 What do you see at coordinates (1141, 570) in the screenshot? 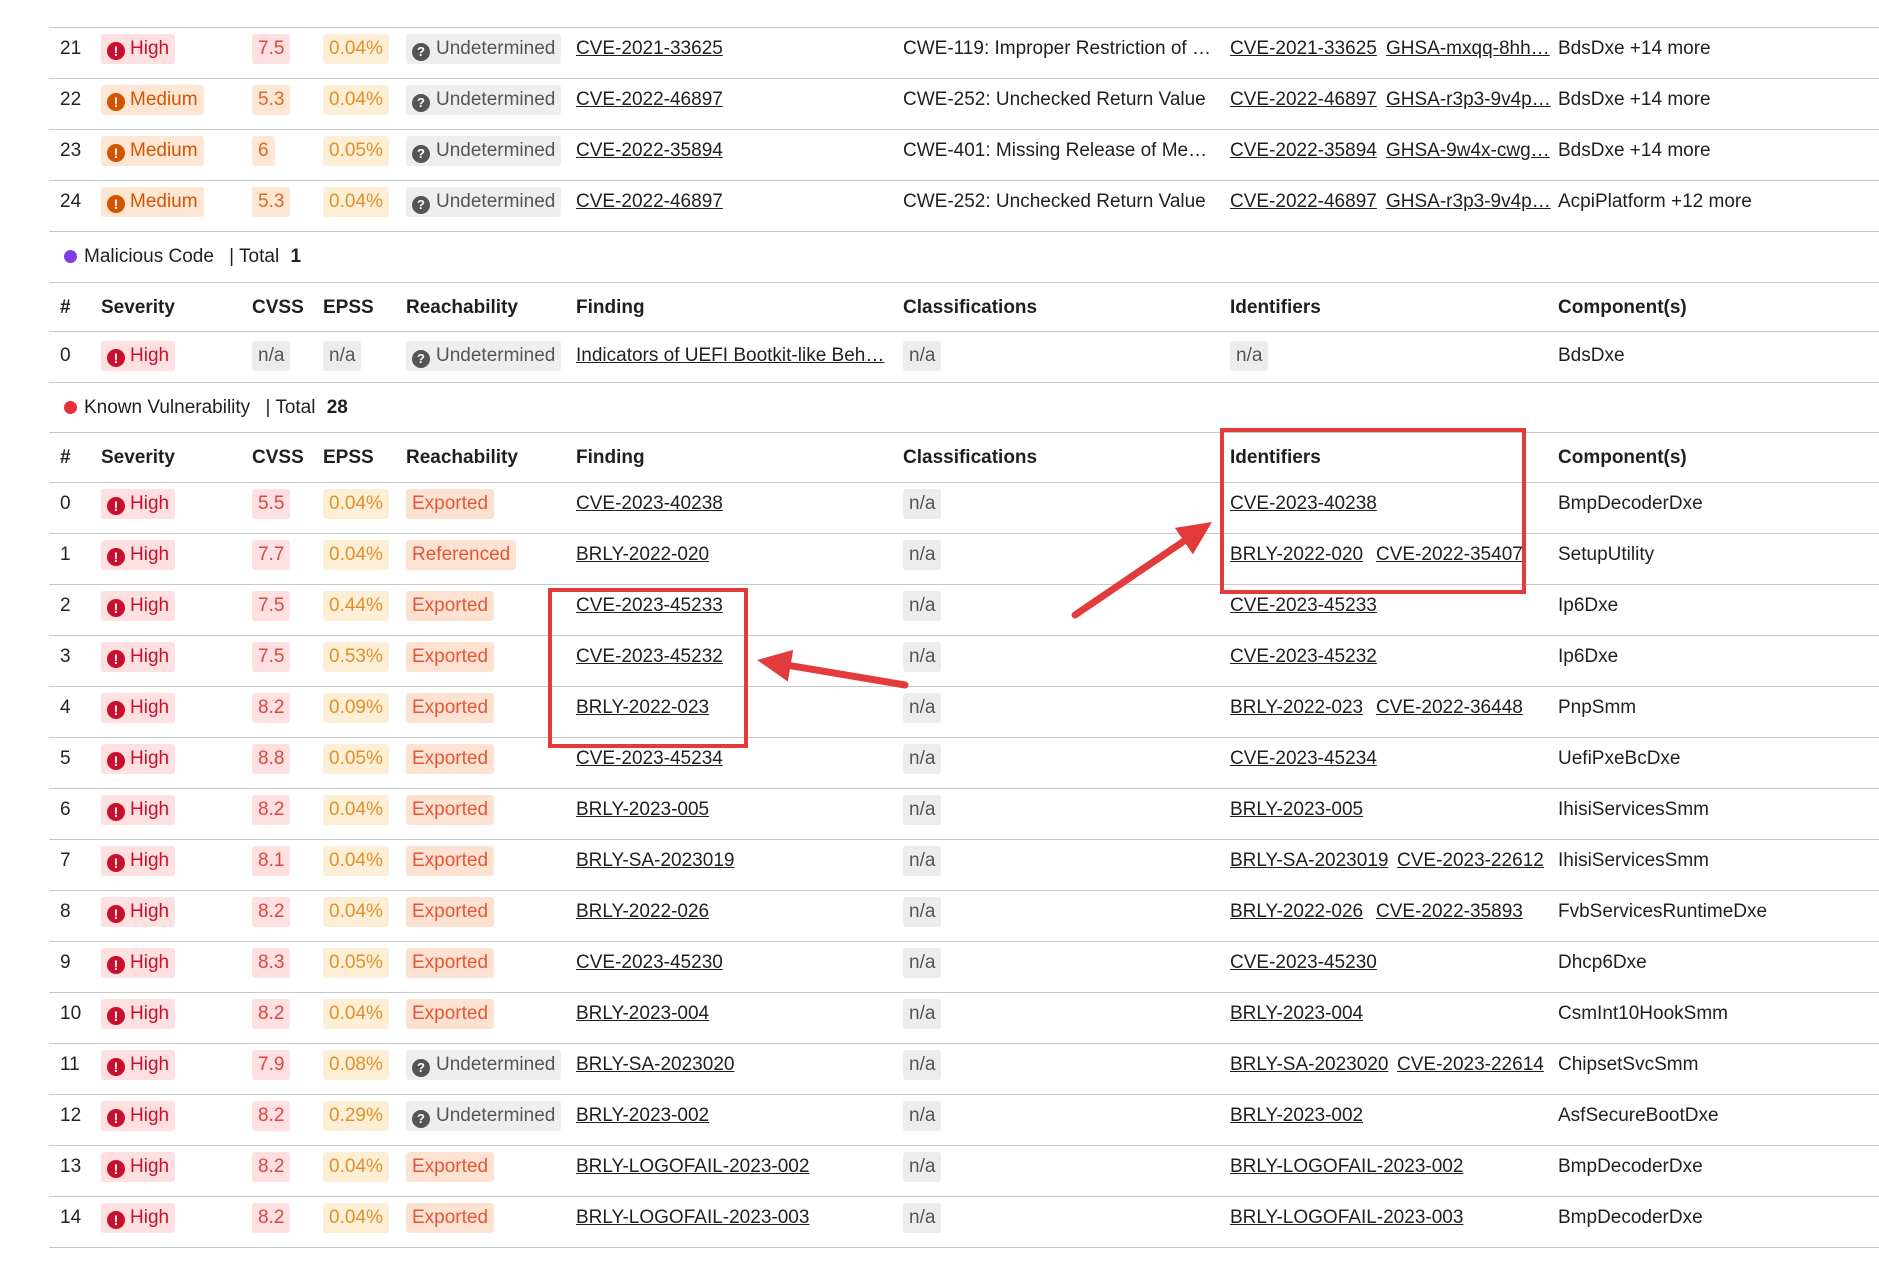
I see `arrow-to-identifiers` at bounding box center [1141, 570].